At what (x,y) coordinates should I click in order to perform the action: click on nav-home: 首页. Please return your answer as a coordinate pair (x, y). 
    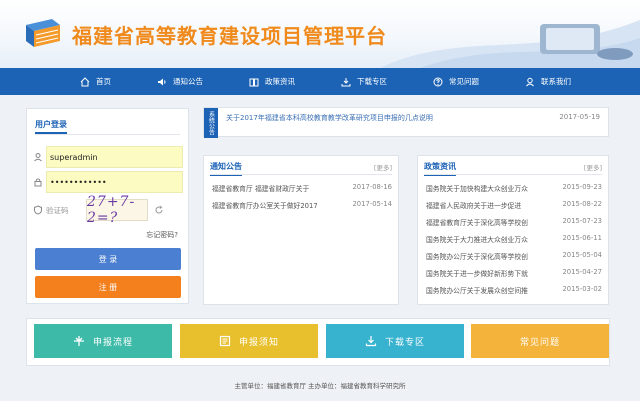
    Looking at the image, I should click on (95, 81).